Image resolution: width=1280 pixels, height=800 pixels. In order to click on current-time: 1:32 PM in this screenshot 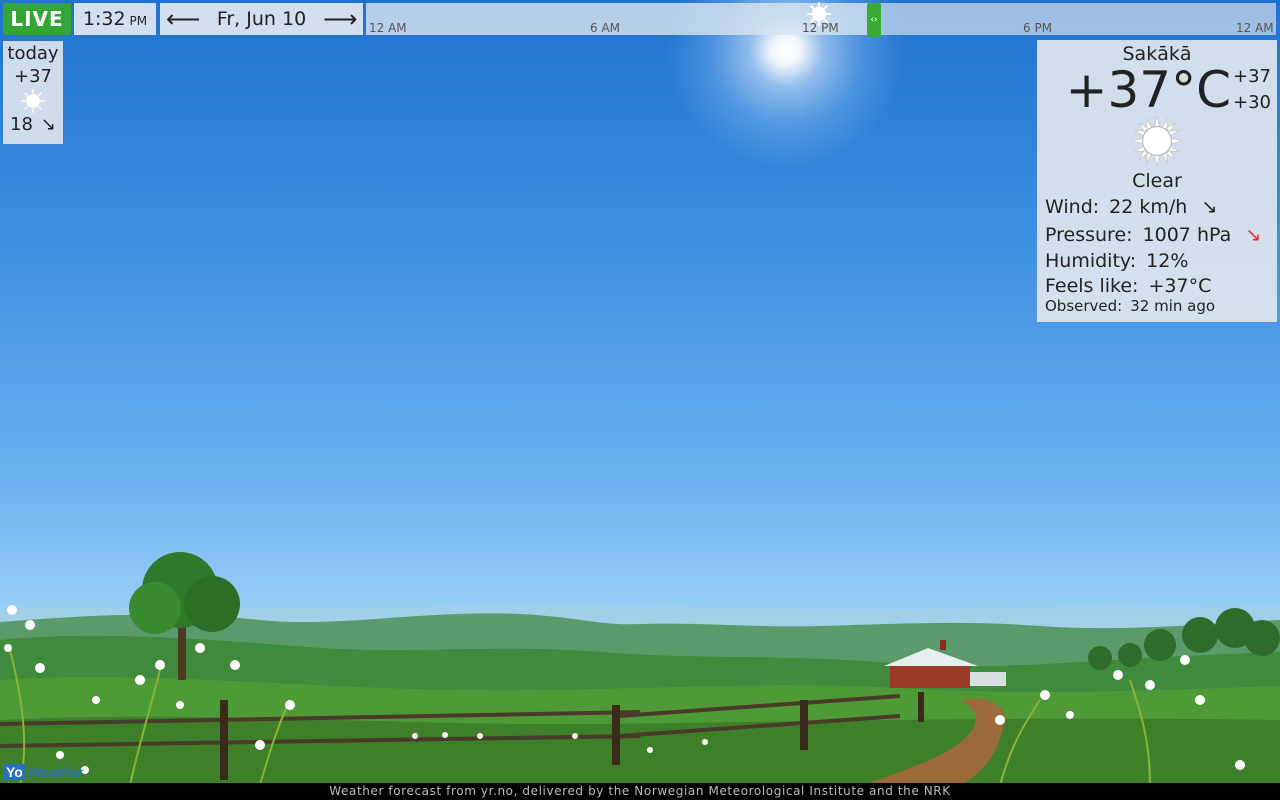, I will do `click(115, 19)`.